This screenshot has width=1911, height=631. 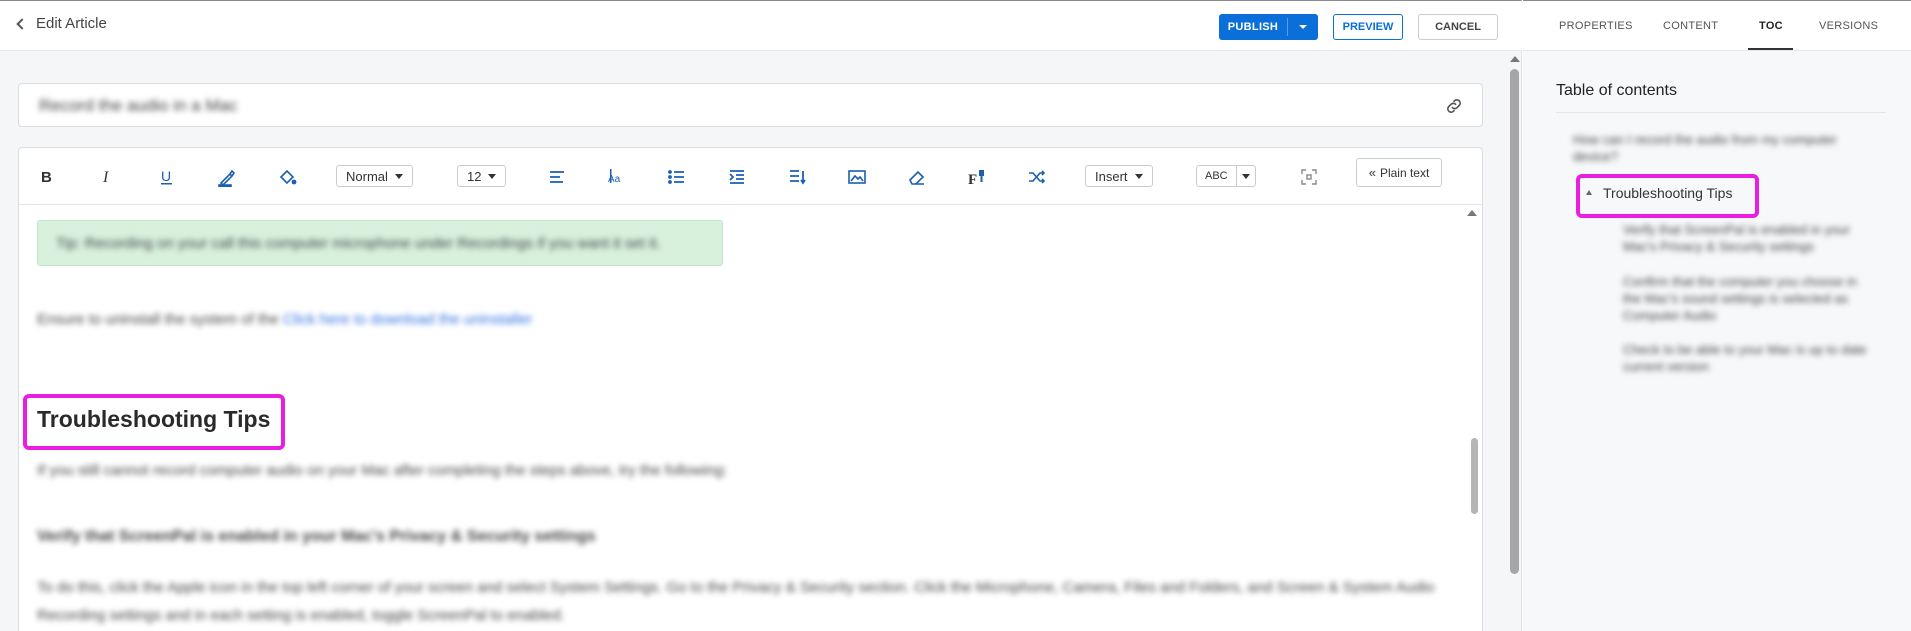 I want to click on font-size-select: 12, so click(x=482, y=176).